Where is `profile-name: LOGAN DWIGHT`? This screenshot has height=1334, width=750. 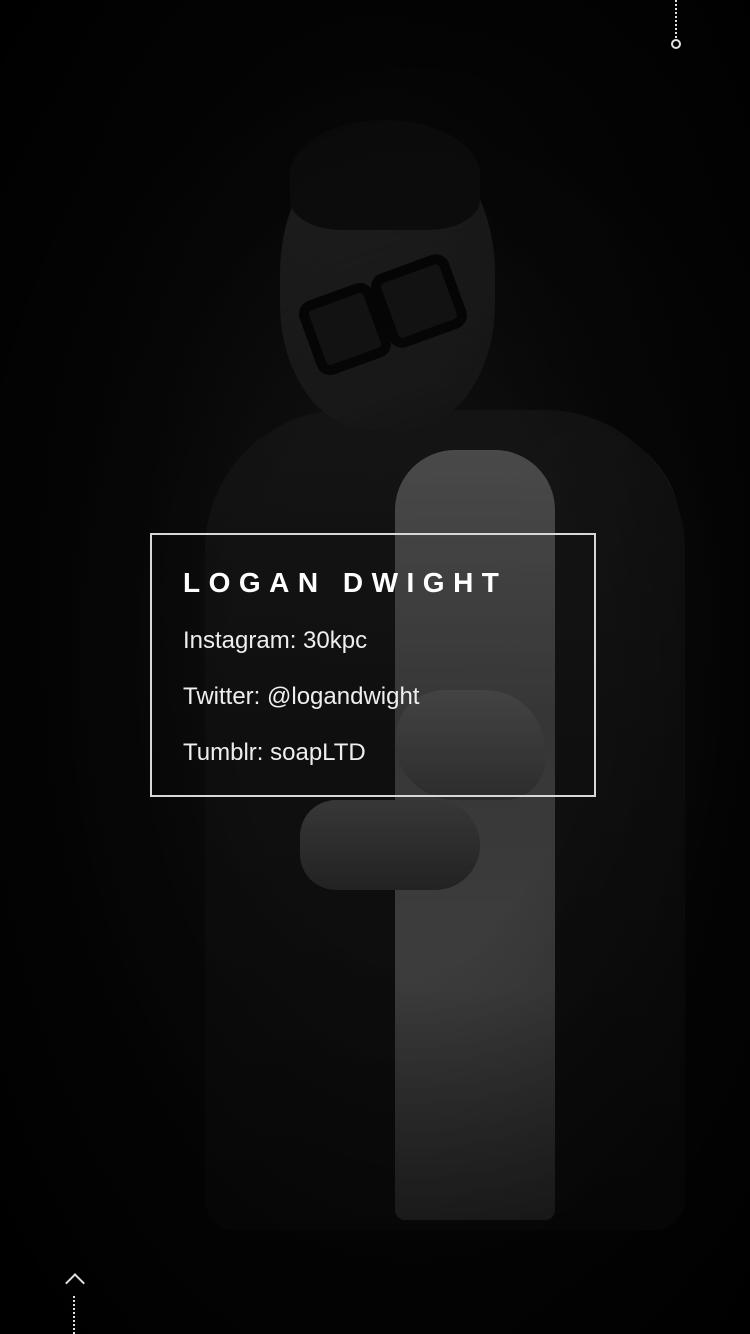 profile-name: LOGAN DWIGHT is located at coordinates (345, 582).